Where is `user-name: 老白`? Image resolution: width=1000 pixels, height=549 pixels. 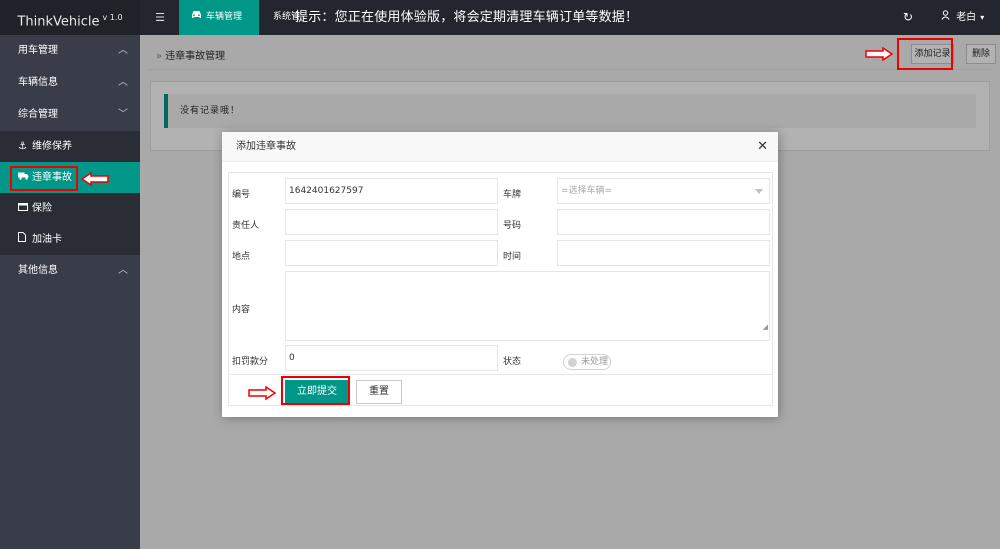
user-name: 老白 is located at coordinates (966, 17).